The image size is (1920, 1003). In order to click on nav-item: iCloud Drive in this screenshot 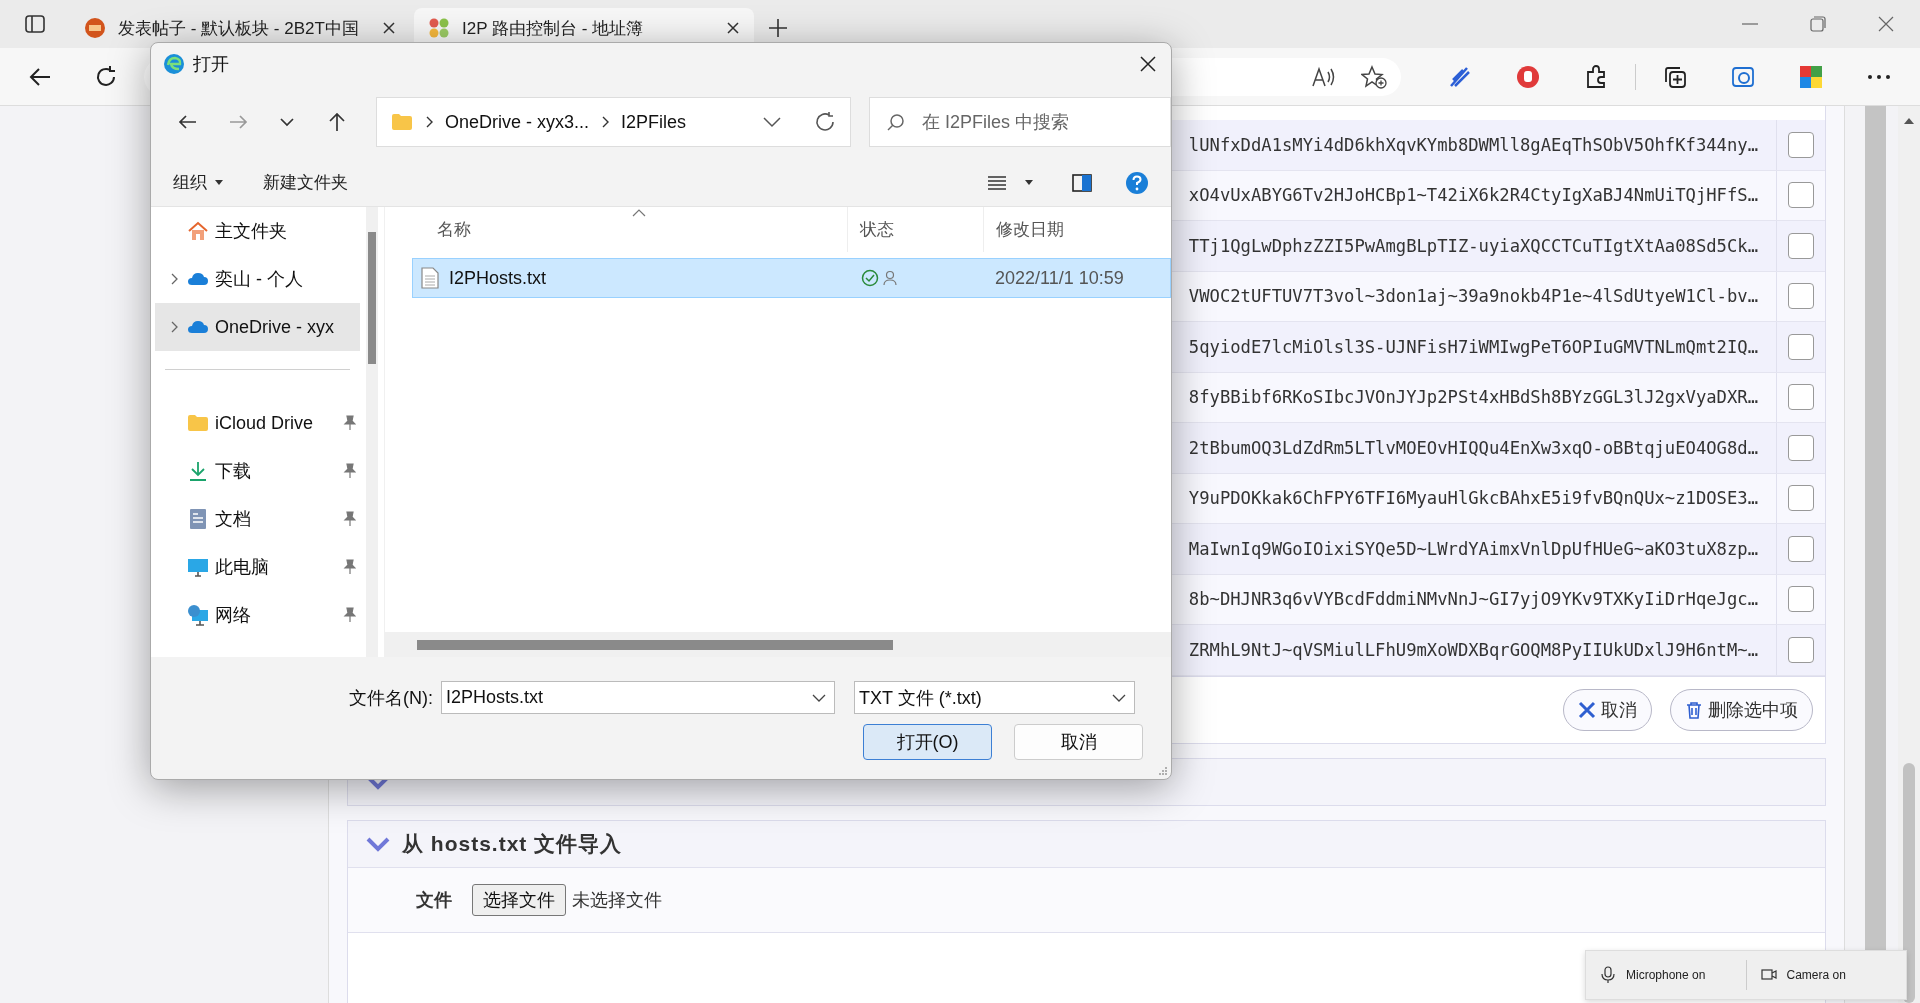, I will do `click(257, 423)`.